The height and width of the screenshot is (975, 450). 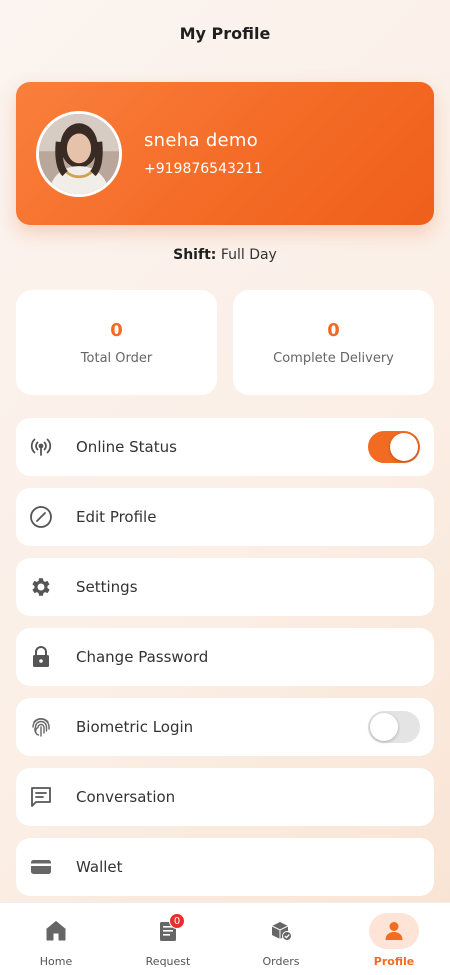 I want to click on menu-item-online-status: Online Status, so click(x=225, y=447).